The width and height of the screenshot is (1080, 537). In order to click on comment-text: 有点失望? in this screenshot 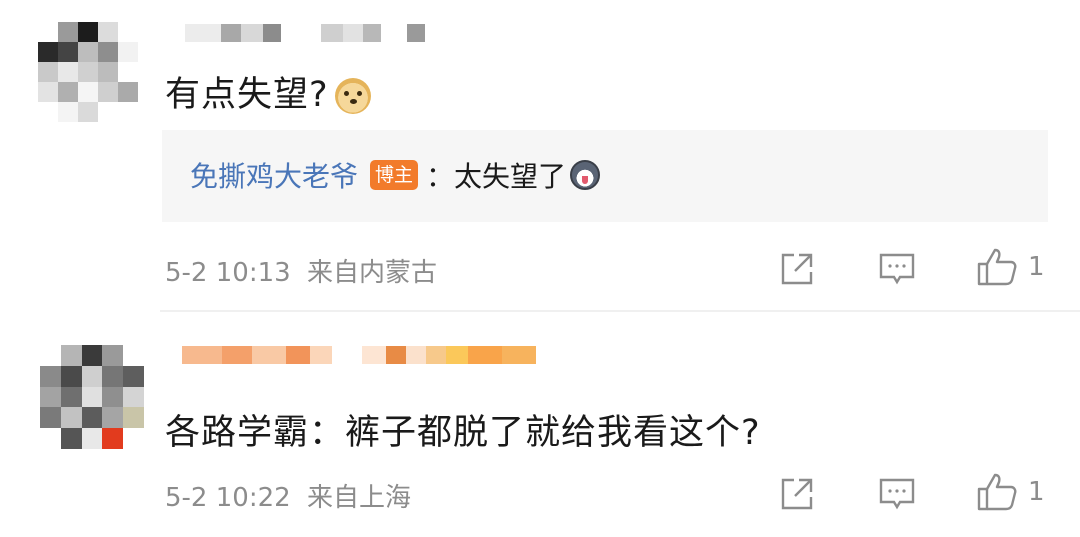, I will do `click(268, 91)`.